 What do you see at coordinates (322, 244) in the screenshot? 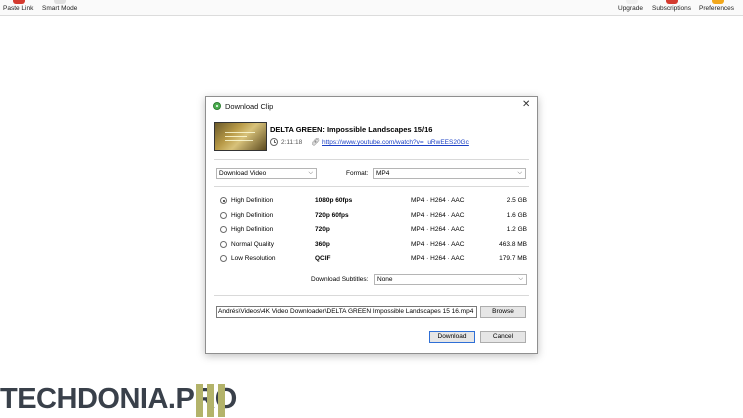
I see `resolution-label: 360p` at bounding box center [322, 244].